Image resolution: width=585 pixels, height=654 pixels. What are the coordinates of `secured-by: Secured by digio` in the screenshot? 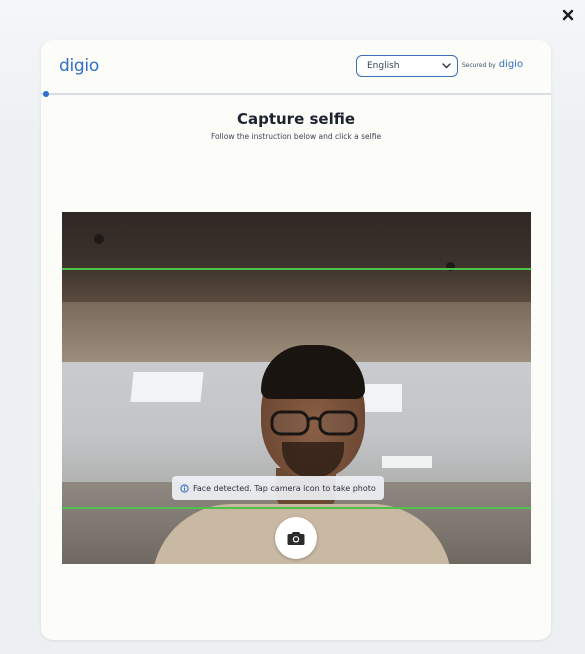 It's located at (492, 64).